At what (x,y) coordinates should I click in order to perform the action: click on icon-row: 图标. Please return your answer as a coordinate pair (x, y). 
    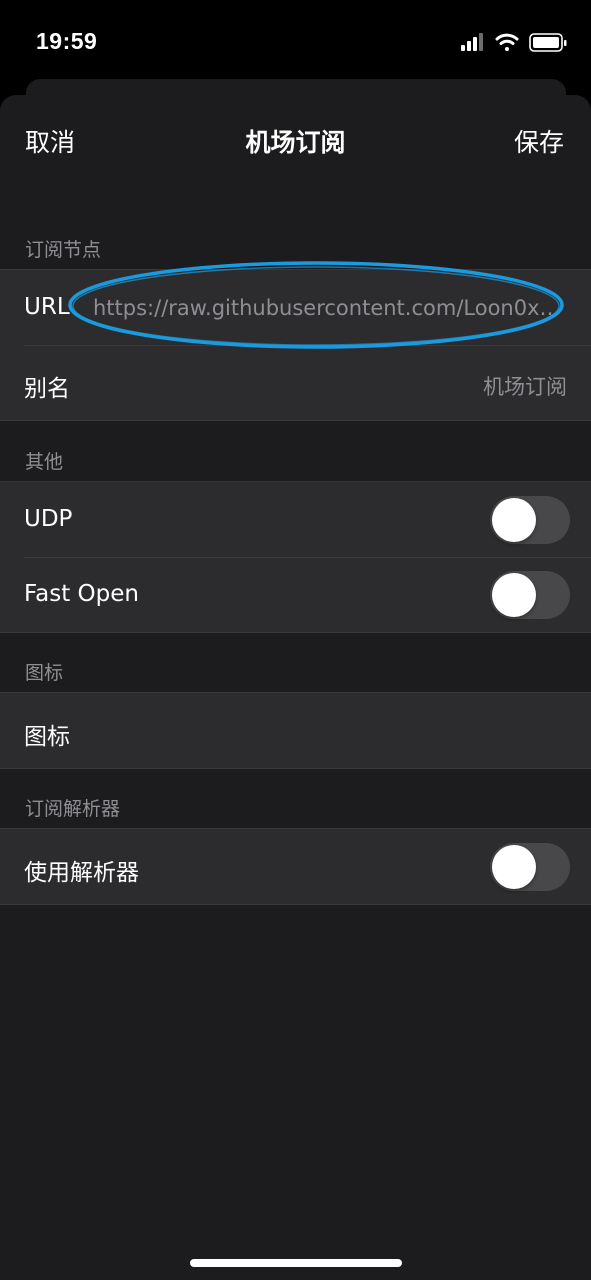
    Looking at the image, I should click on (295, 730).